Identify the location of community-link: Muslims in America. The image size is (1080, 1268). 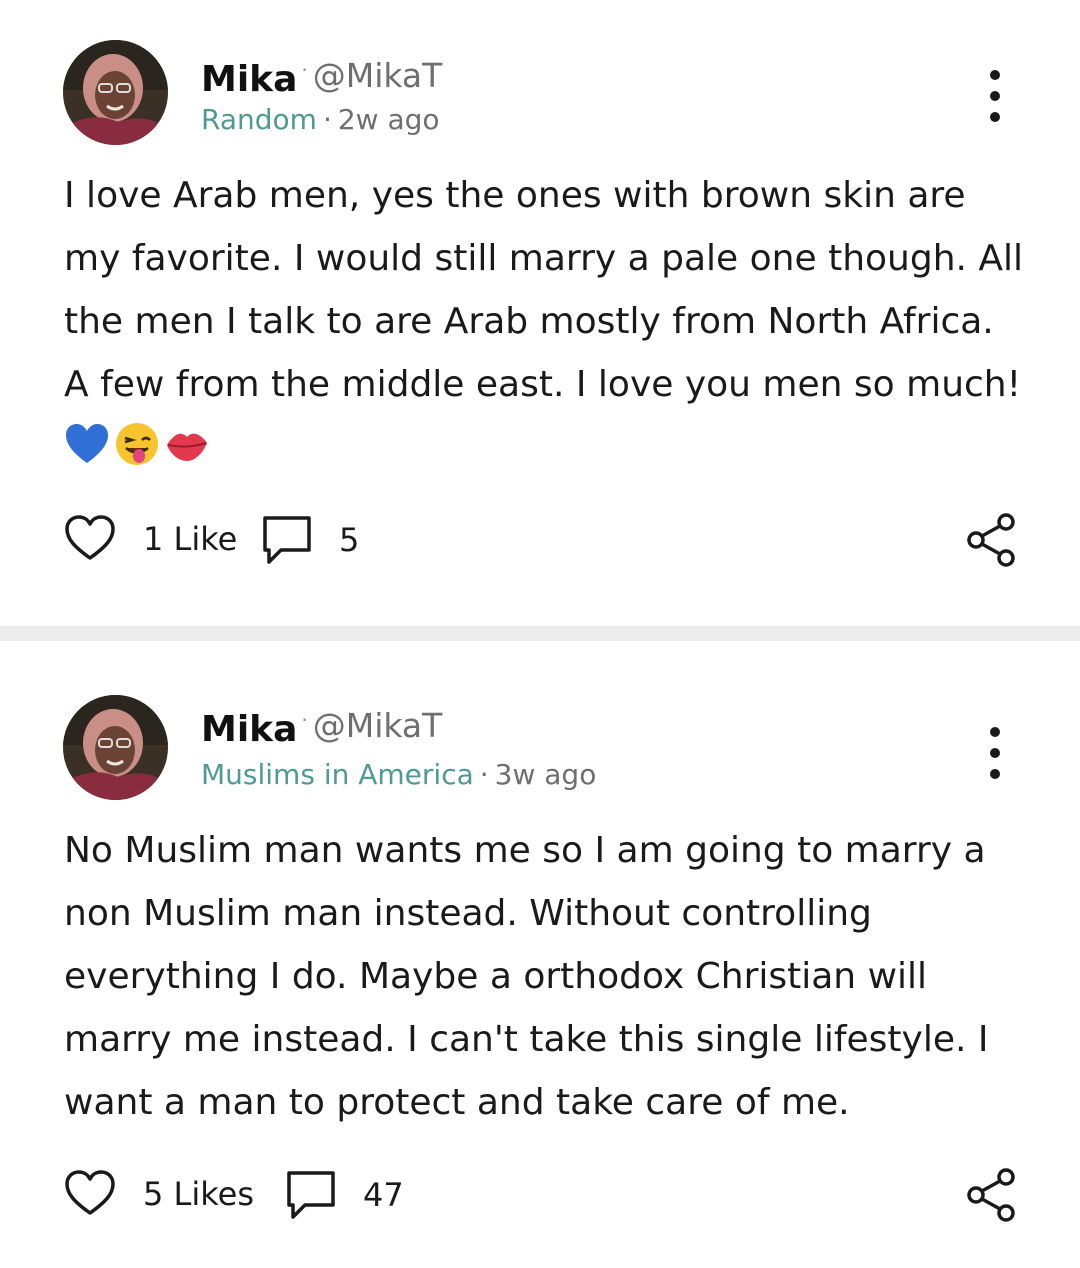
(337, 774).